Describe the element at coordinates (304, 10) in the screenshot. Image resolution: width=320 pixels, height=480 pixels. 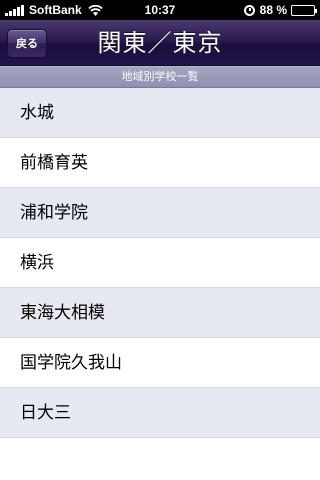
I see `battery-icon` at that location.